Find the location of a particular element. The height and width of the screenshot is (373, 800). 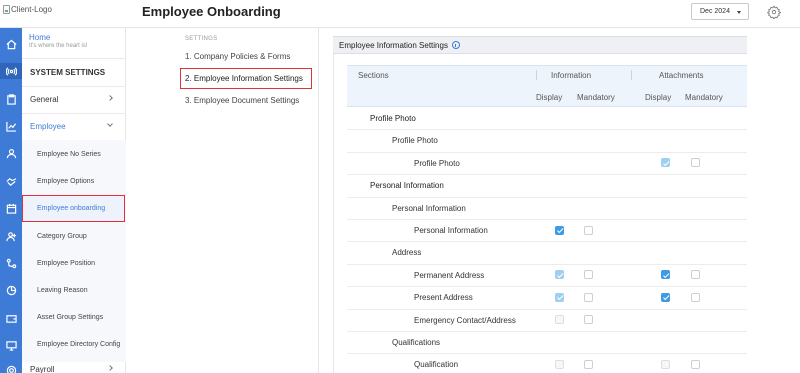

home-icon is located at coordinates (11, 44).